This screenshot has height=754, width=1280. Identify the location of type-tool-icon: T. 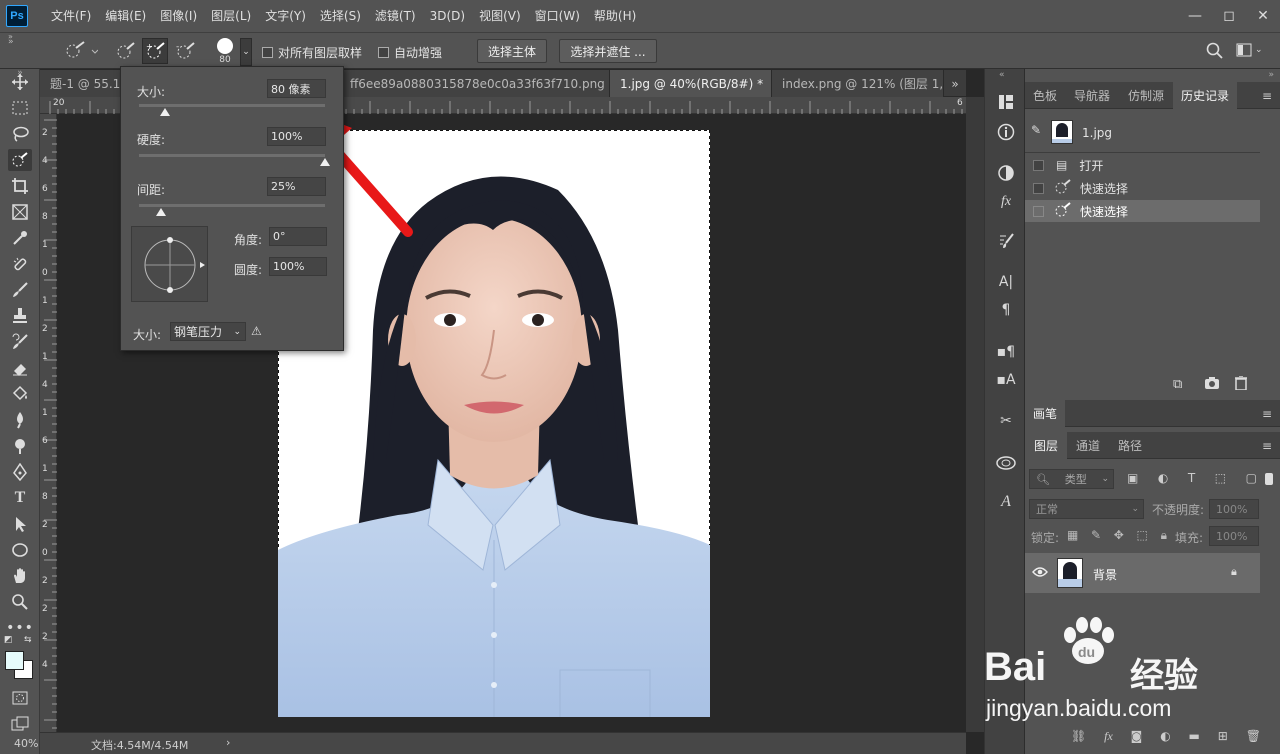
(20, 498).